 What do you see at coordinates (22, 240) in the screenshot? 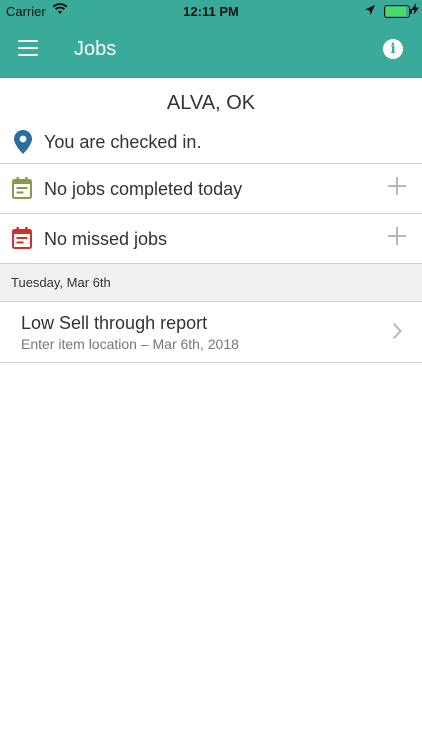
I see `calendar-missed-icon` at bounding box center [22, 240].